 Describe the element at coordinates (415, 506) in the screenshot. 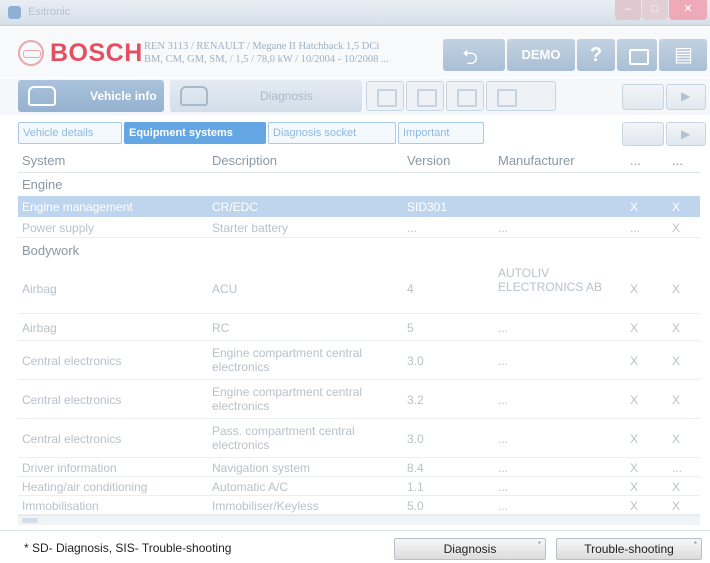

I see `cell-version: 5.0` at that location.